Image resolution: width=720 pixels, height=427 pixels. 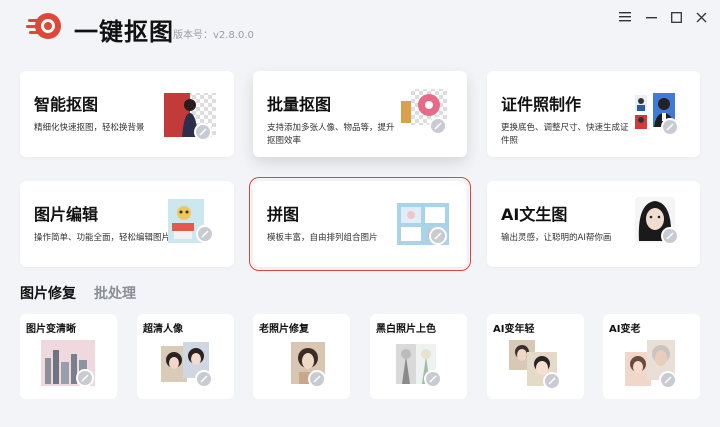 What do you see at coordinates (51, 329) in the screenshot?
I see `tool-title: 图片变清晰` at bounding box center [51, 329].